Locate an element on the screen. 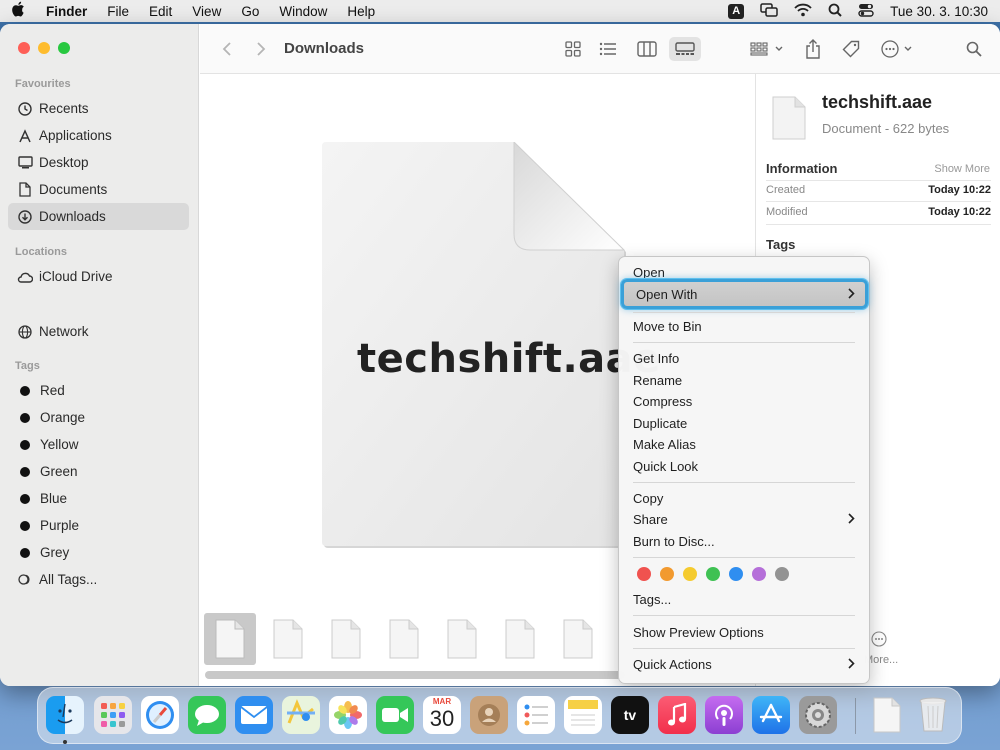  photos-icon is located at coordinates (348, 715).